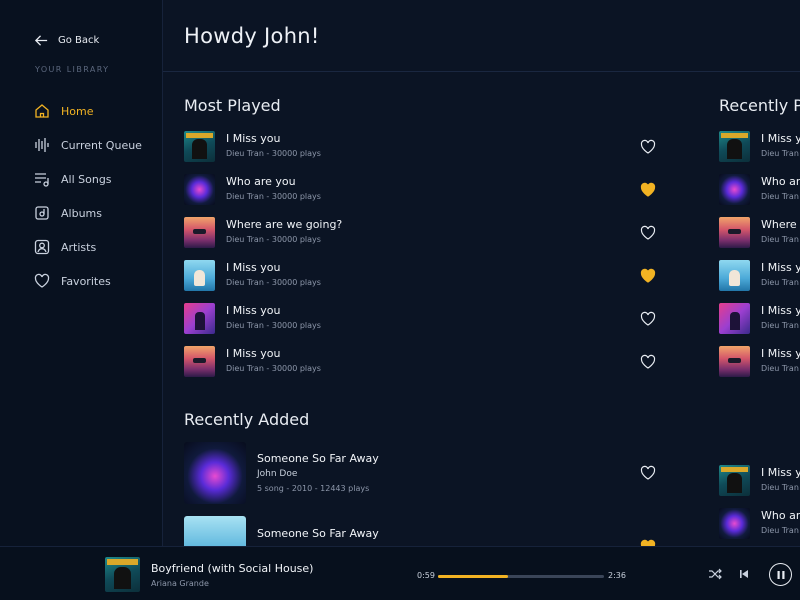  I want to click on sidebar-item-label: Home, so click(77, 111).